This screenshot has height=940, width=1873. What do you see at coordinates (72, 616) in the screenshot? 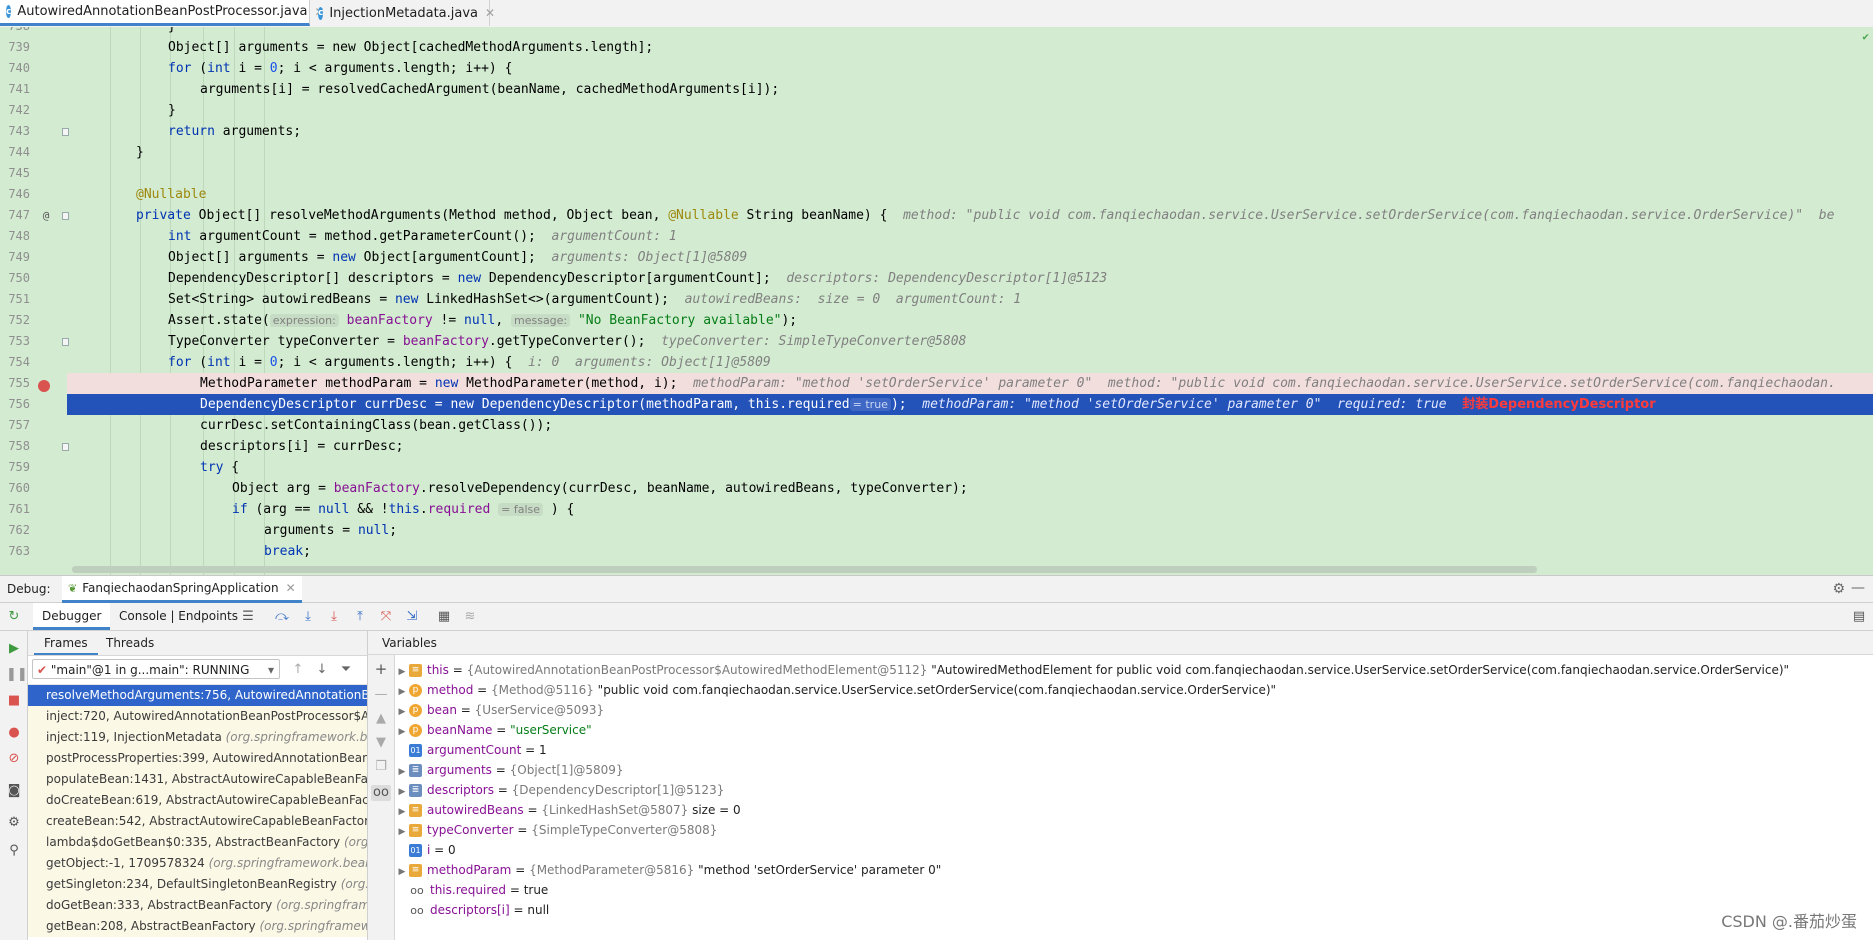
I see `tab-debugger: Debugger` at bounding box center [72, 616].